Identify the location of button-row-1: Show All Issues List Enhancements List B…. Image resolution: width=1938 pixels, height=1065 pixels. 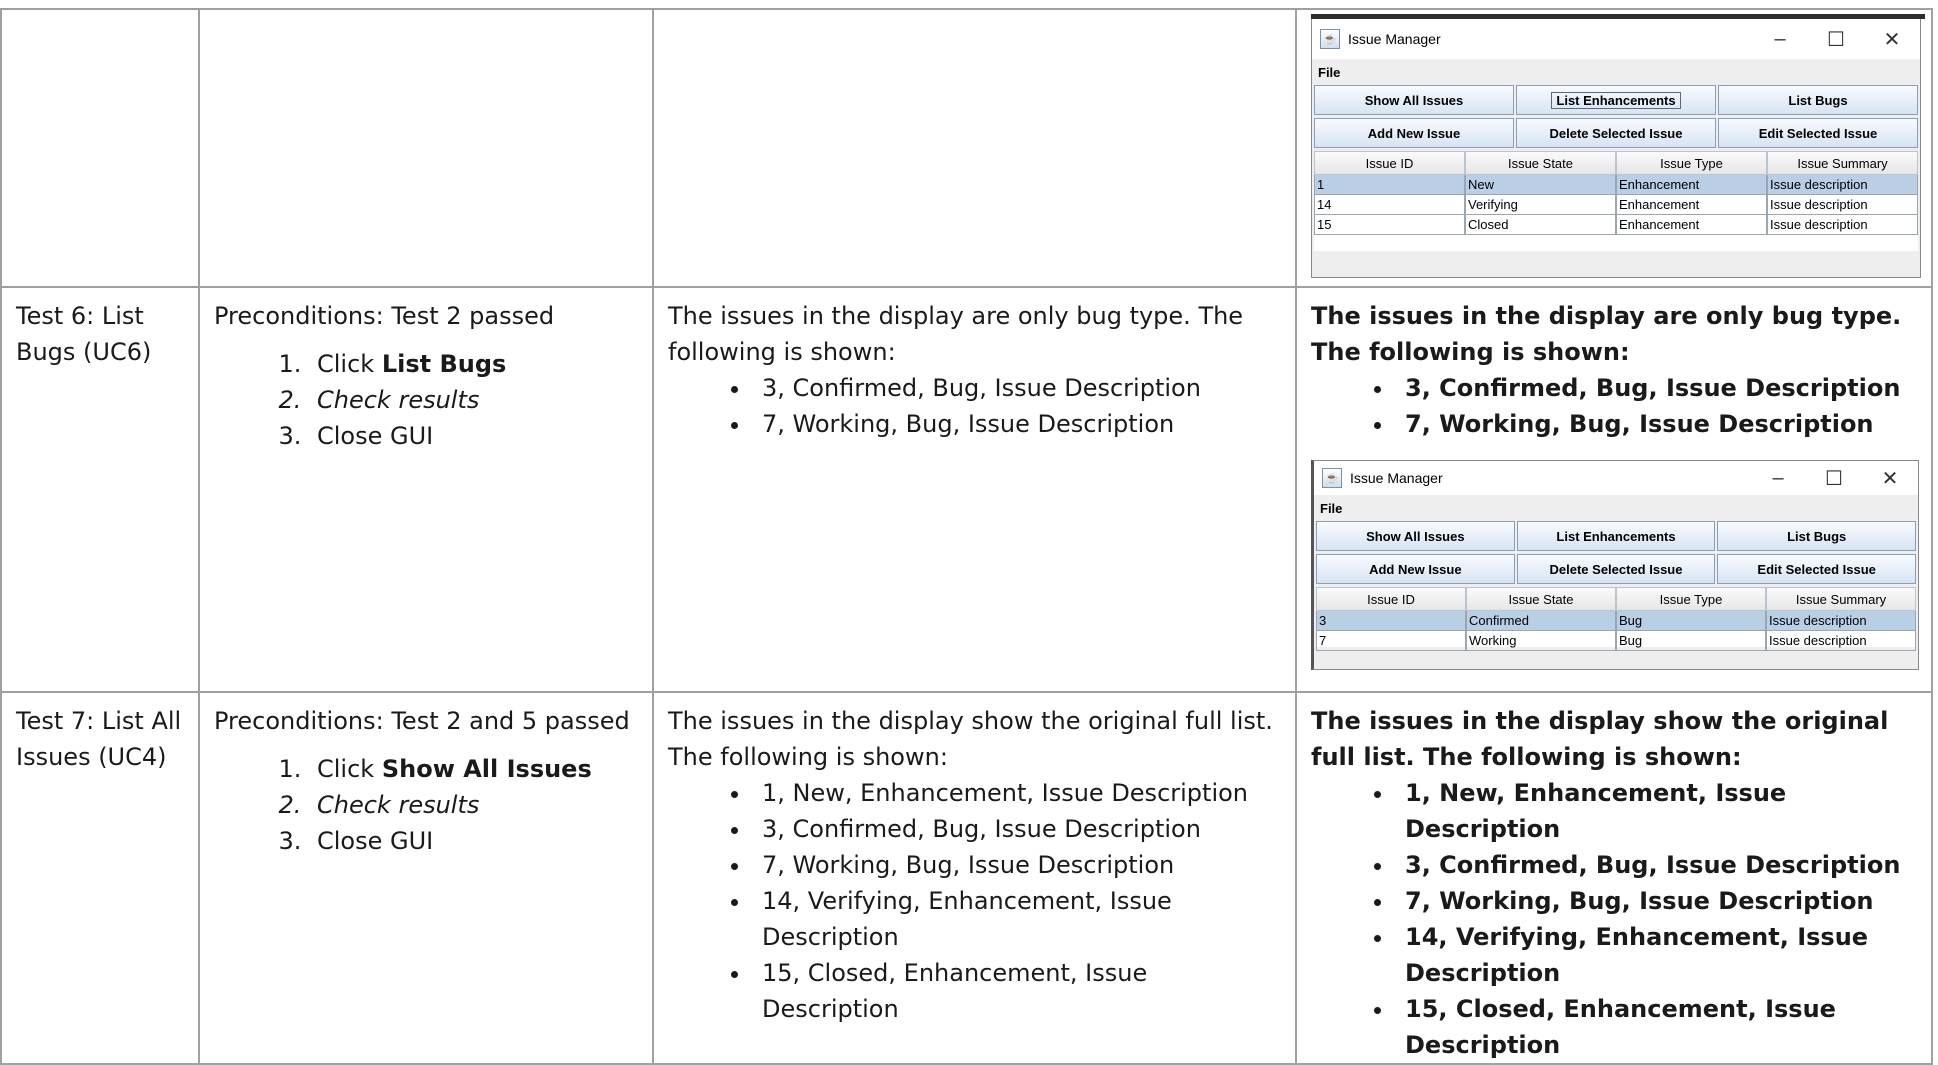
(1616, 536).